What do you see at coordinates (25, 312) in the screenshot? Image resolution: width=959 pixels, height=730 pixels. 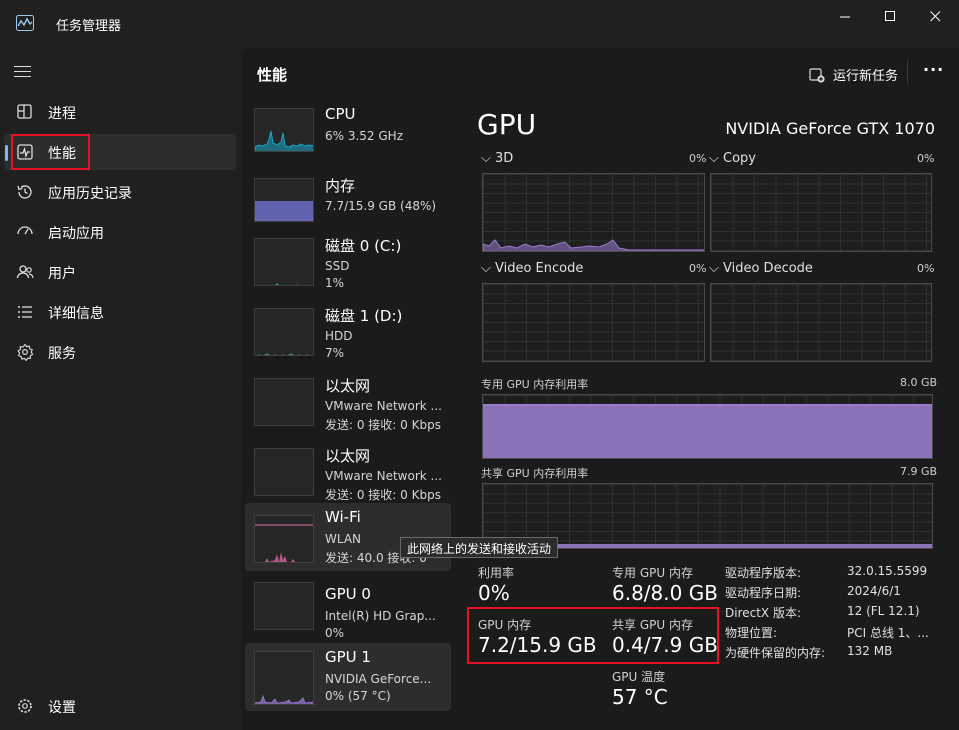 I see `details-icon` at bounding box center [25, 312].